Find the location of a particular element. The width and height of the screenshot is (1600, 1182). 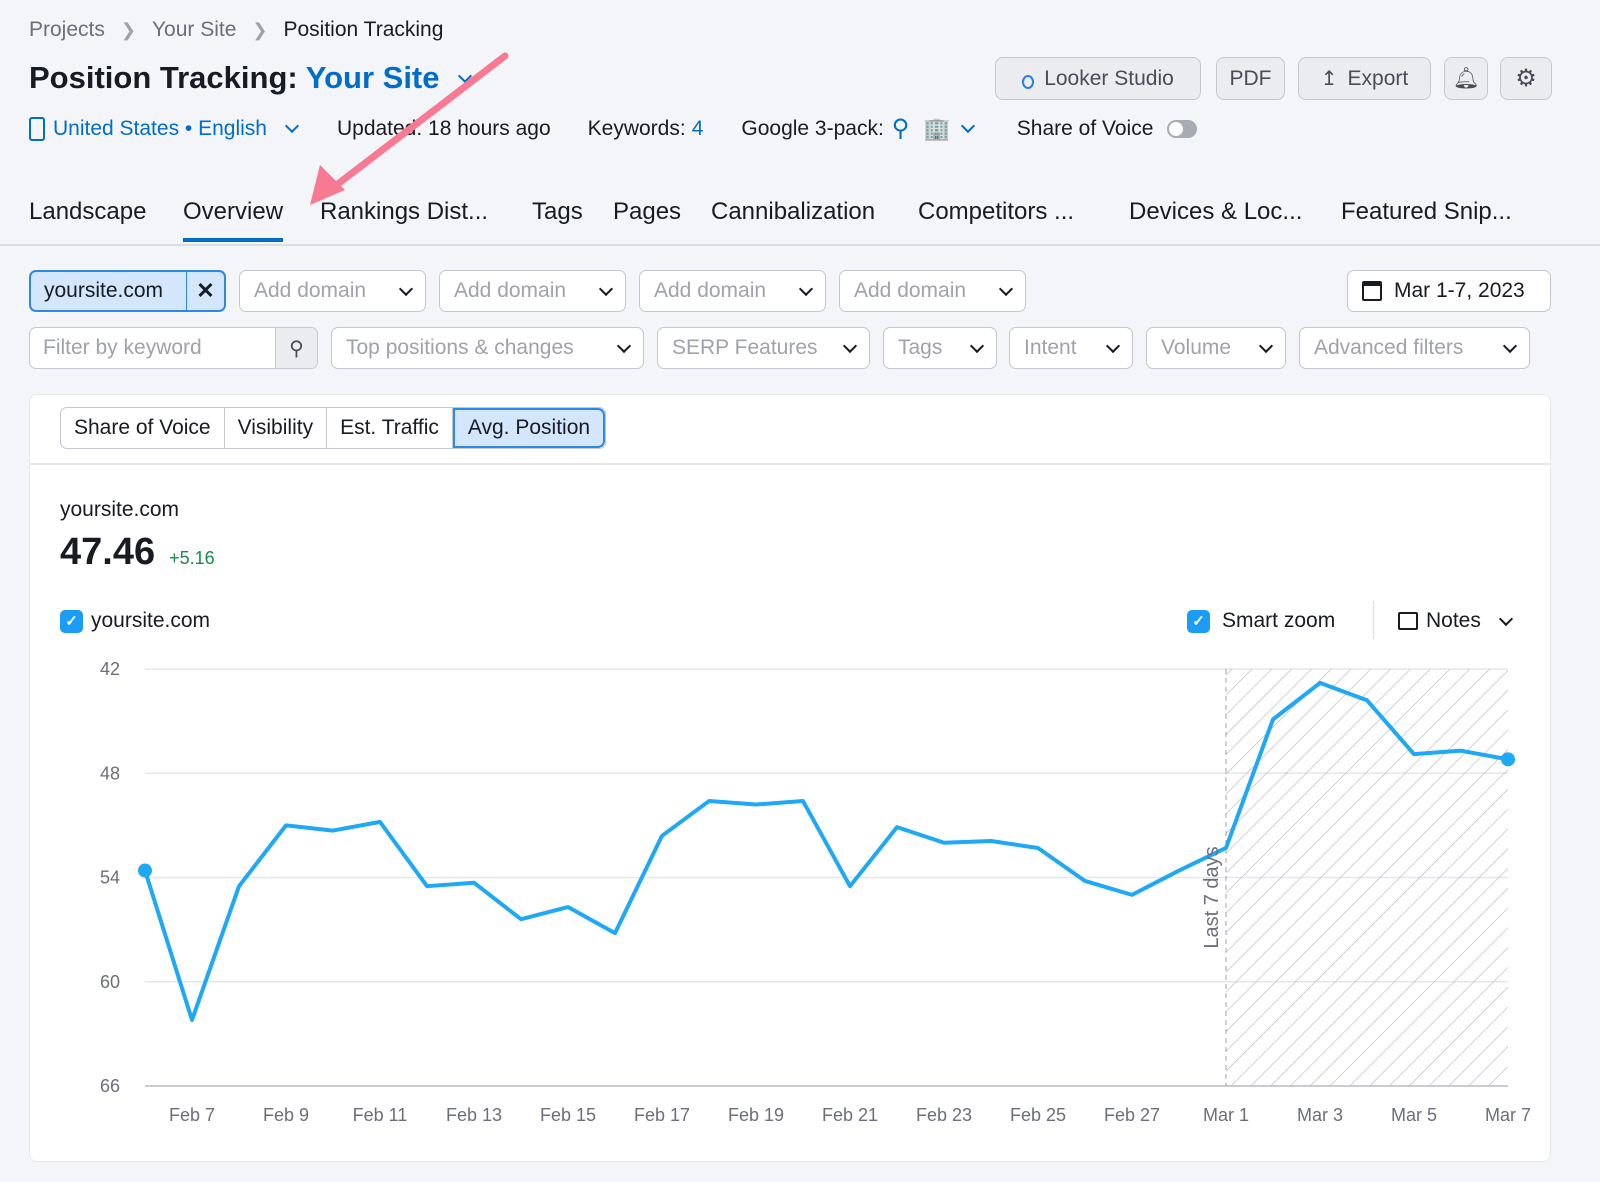

x-tick-label: Mar 3 is located at coordinates (1320, 1115).